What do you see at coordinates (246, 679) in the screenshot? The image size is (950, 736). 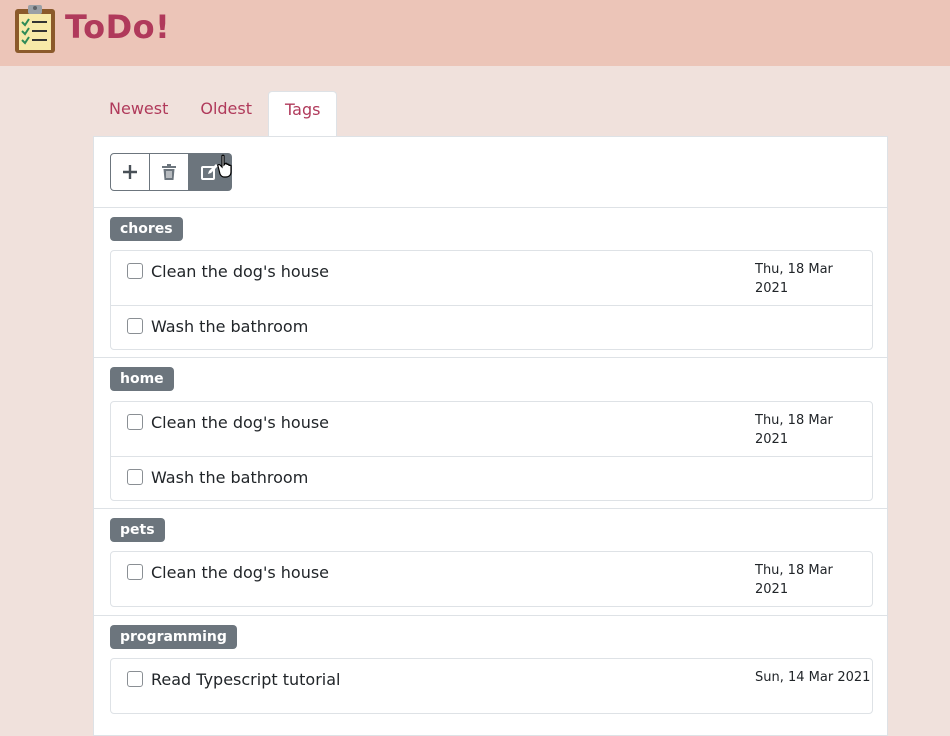 I see `todo-text: Read Typescript tutorial` at bounding box center [246, 679].